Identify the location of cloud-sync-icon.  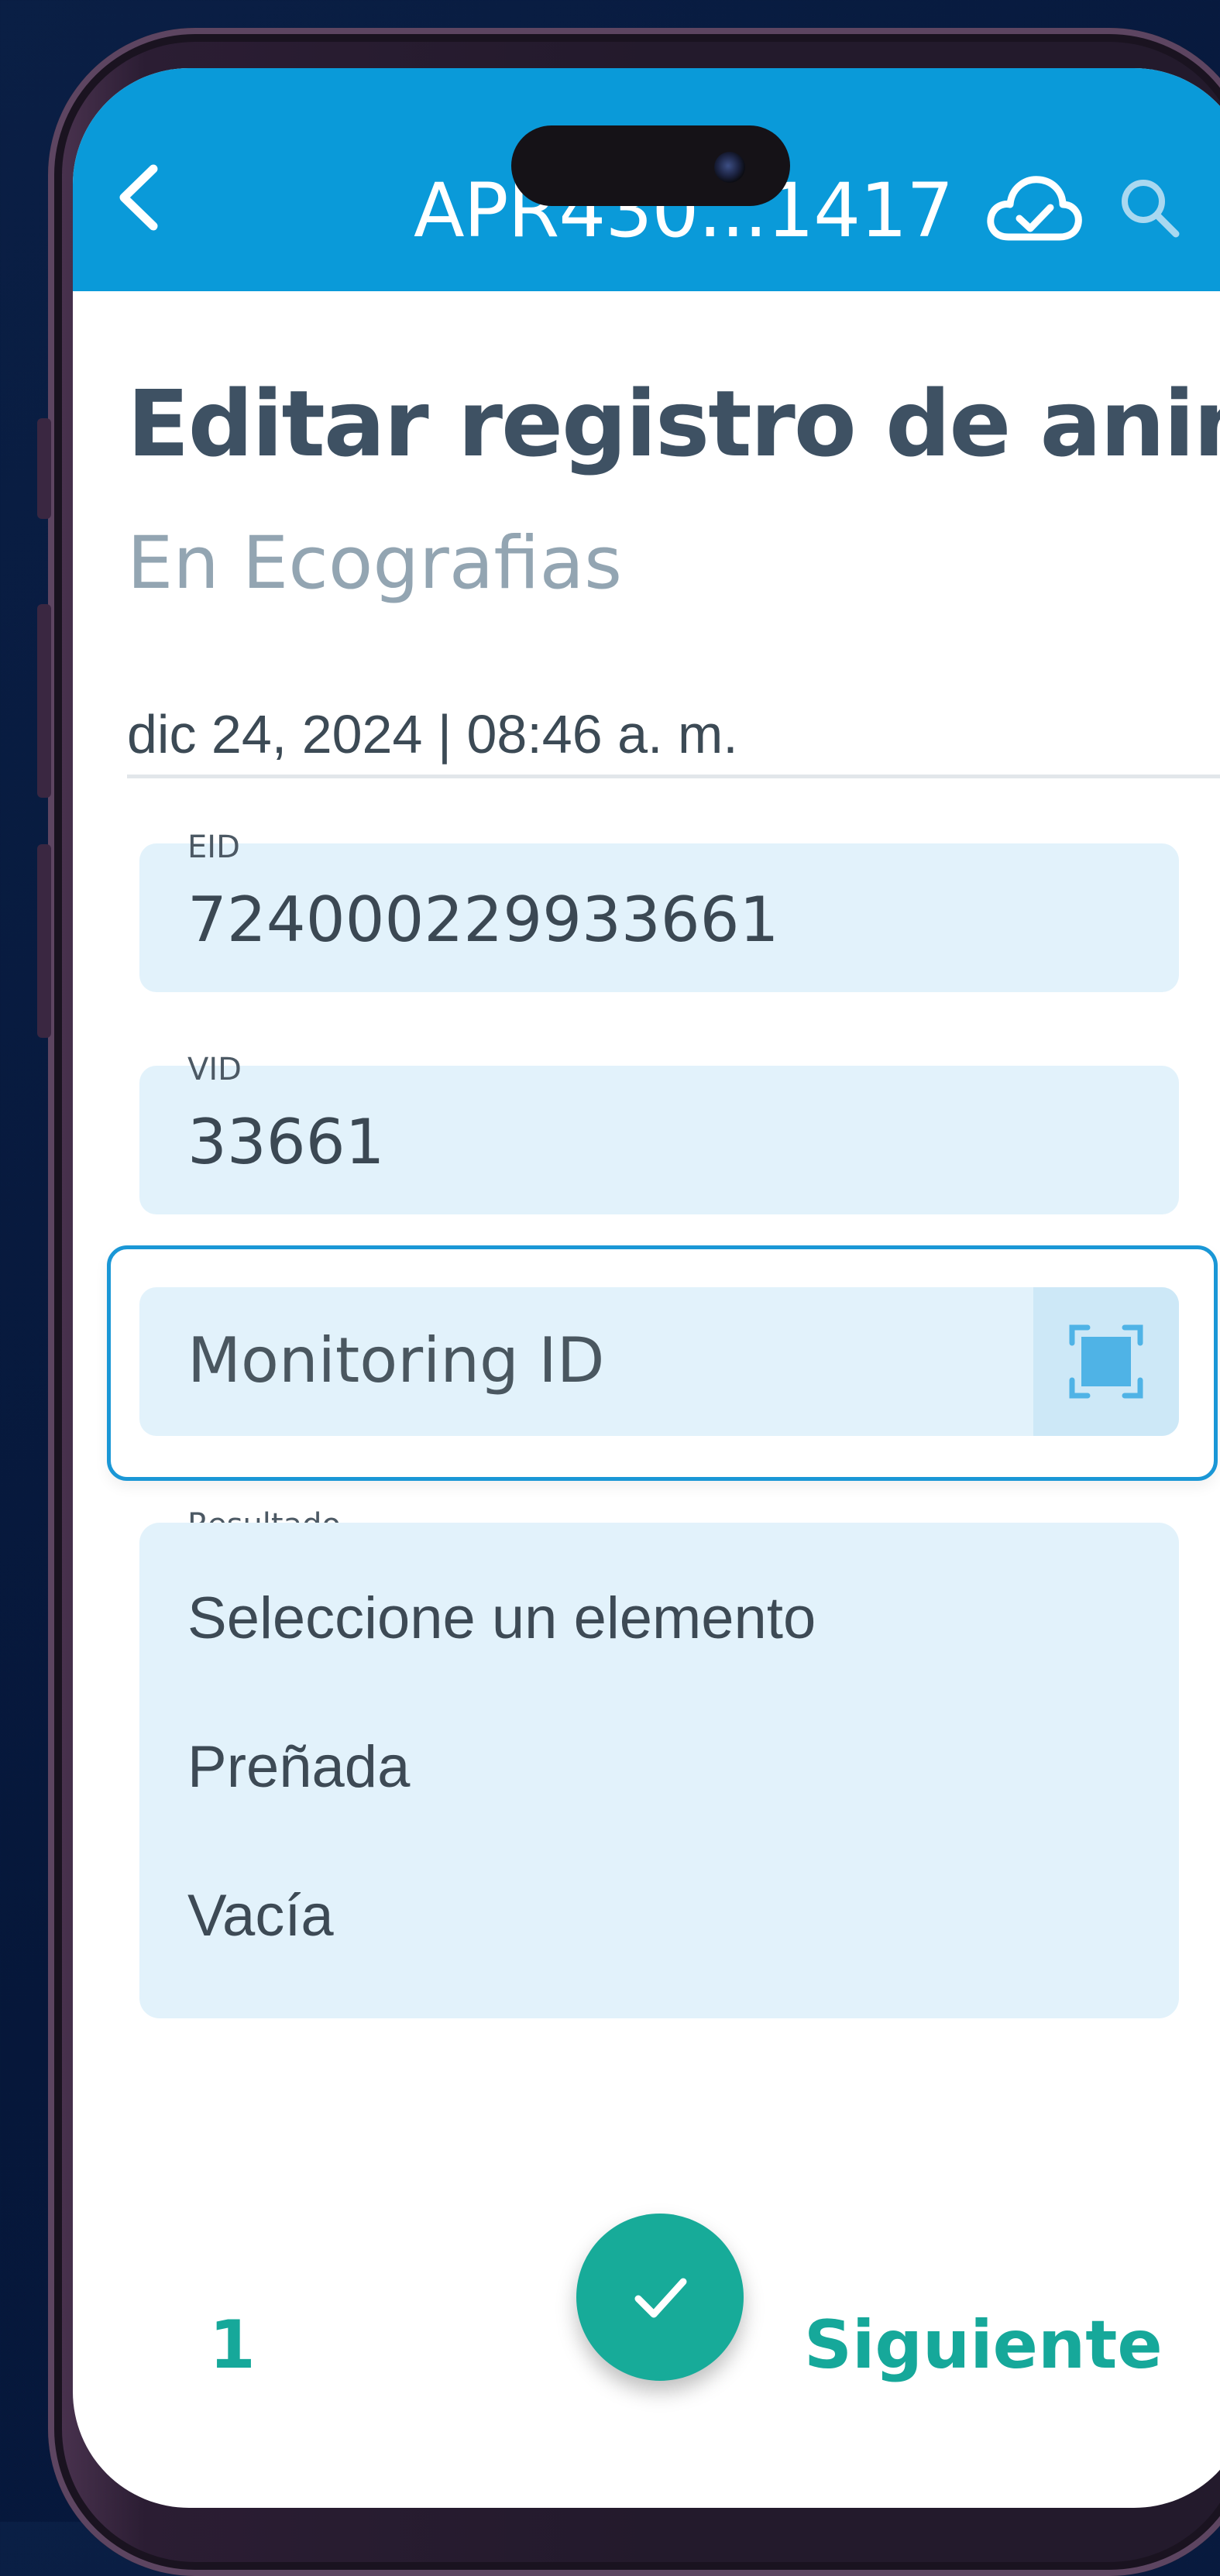
(1034, 209).